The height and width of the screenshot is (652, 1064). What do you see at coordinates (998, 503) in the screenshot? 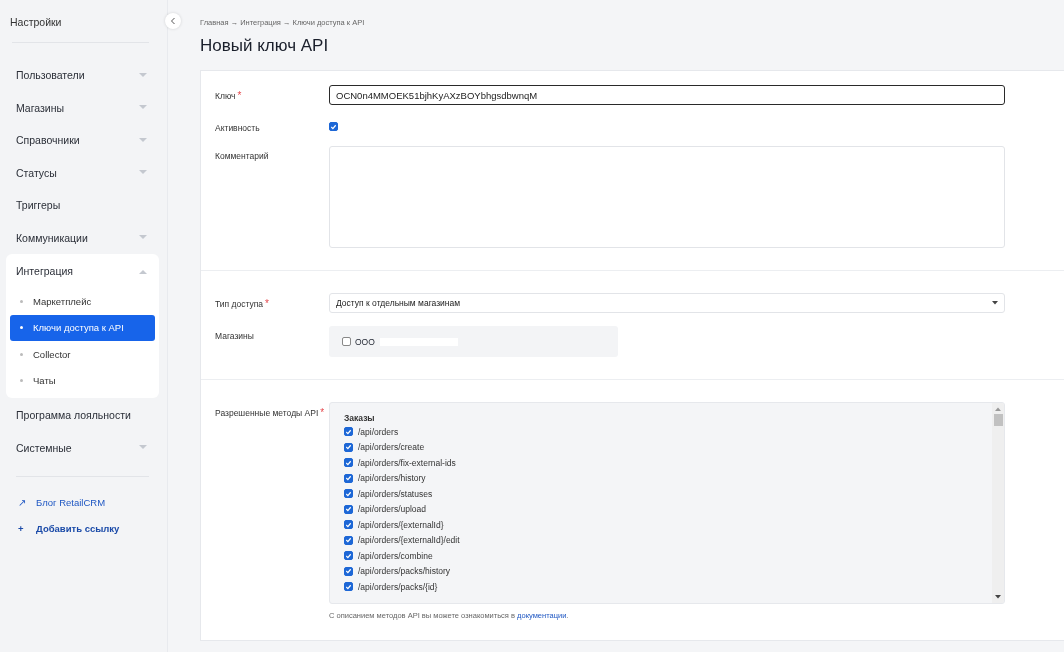
I see `scrollbar` at bounding box center [998, 503].